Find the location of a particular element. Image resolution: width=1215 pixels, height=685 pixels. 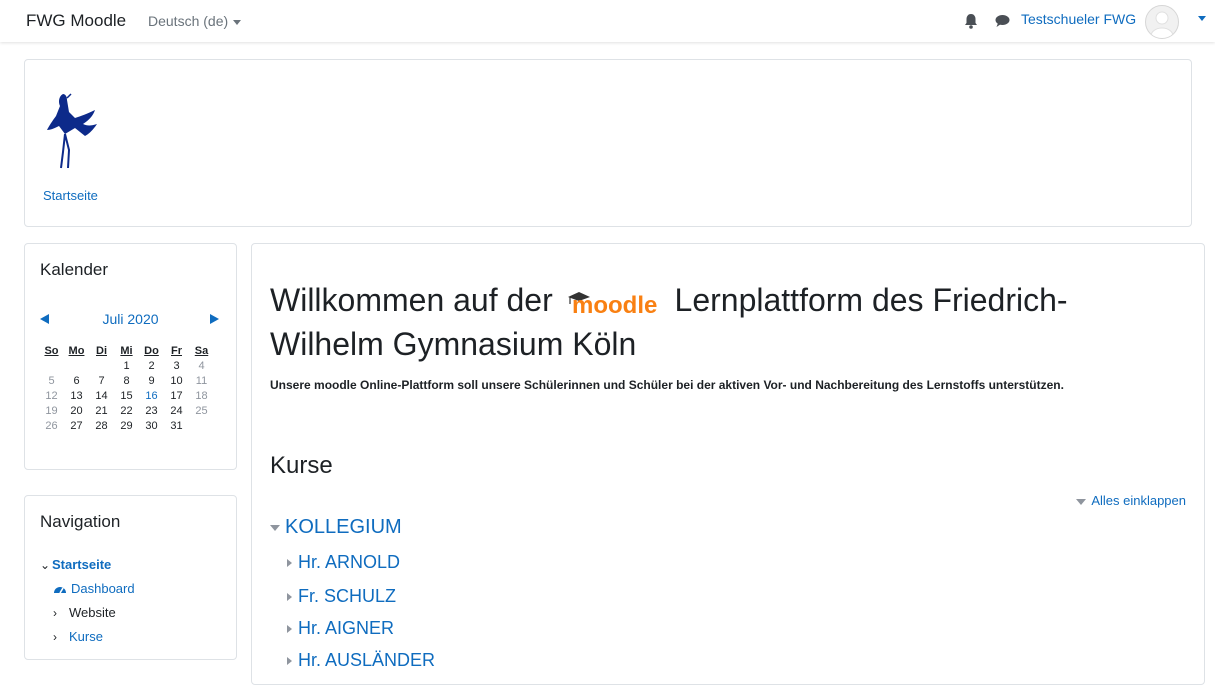

calendar-month-header: Juli 2020 is located at coordinates (130, 321).